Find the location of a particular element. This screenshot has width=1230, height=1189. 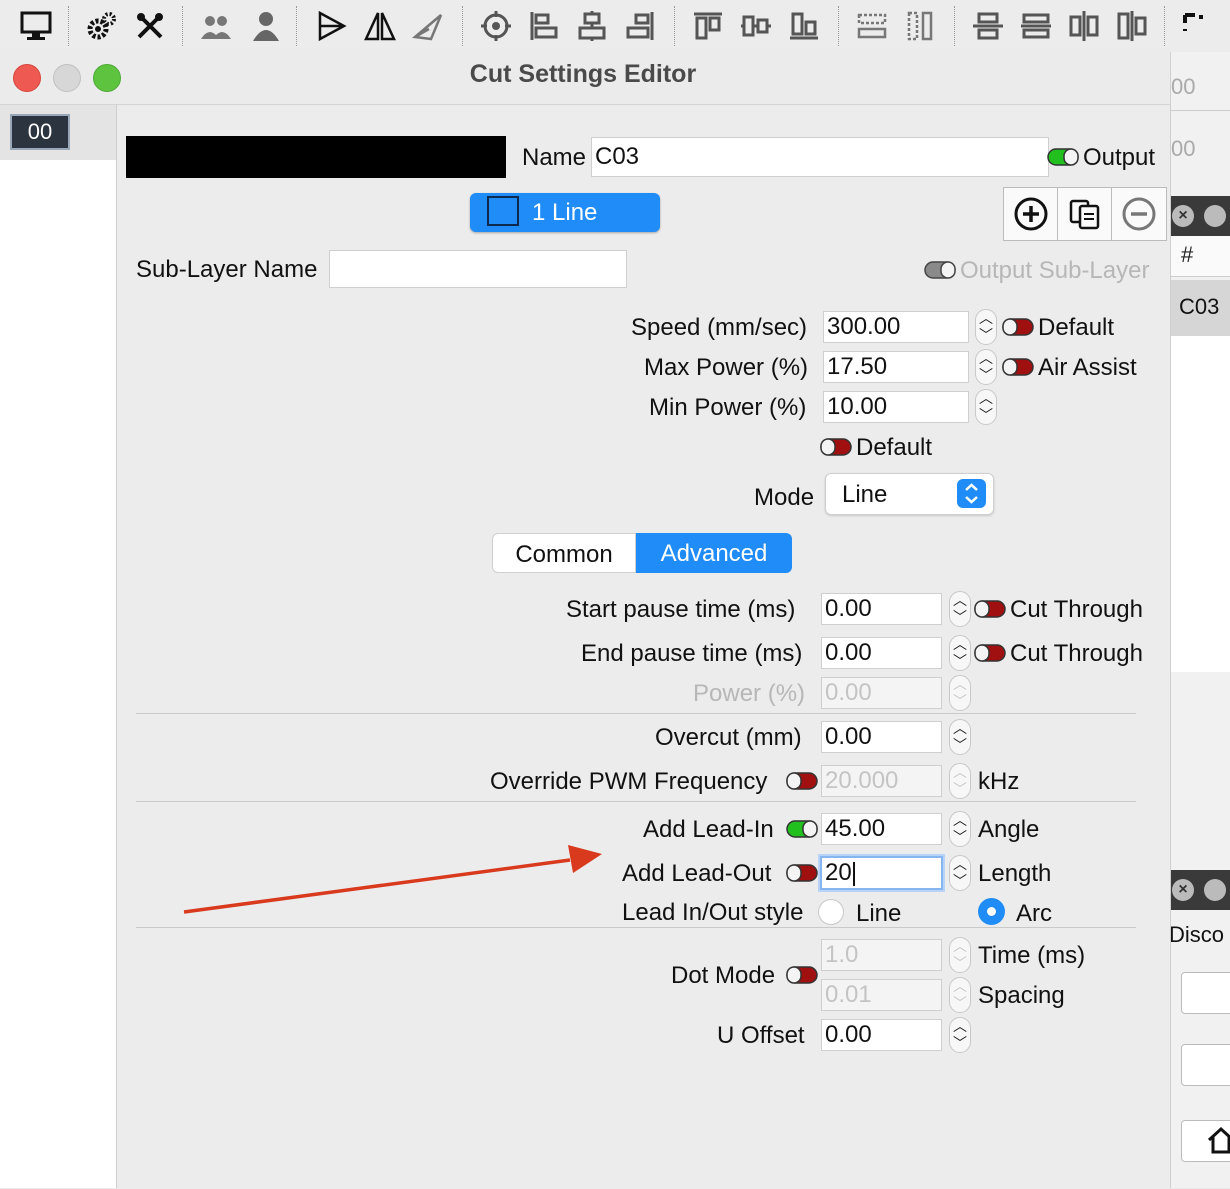

start-pause-field: 0.00 is located at coordinates (881, 609).